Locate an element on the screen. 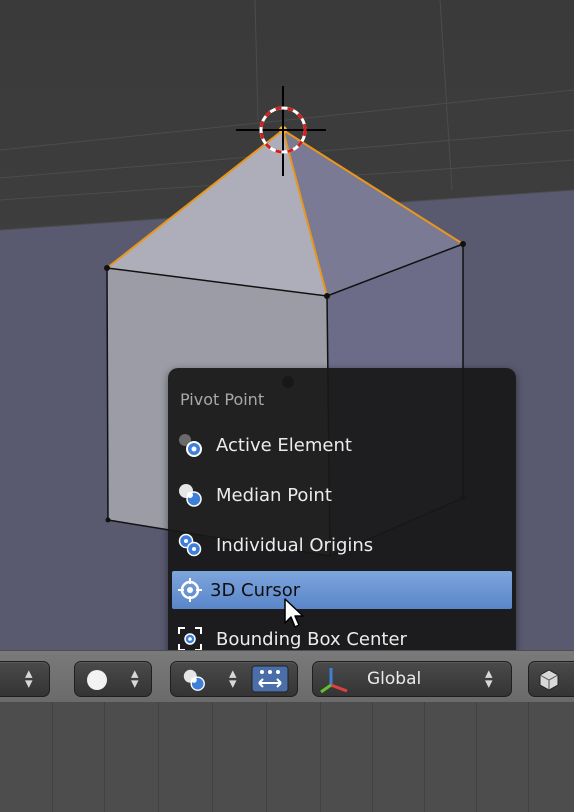  mouse-pointer-icon is located at coordinates (294, 613).